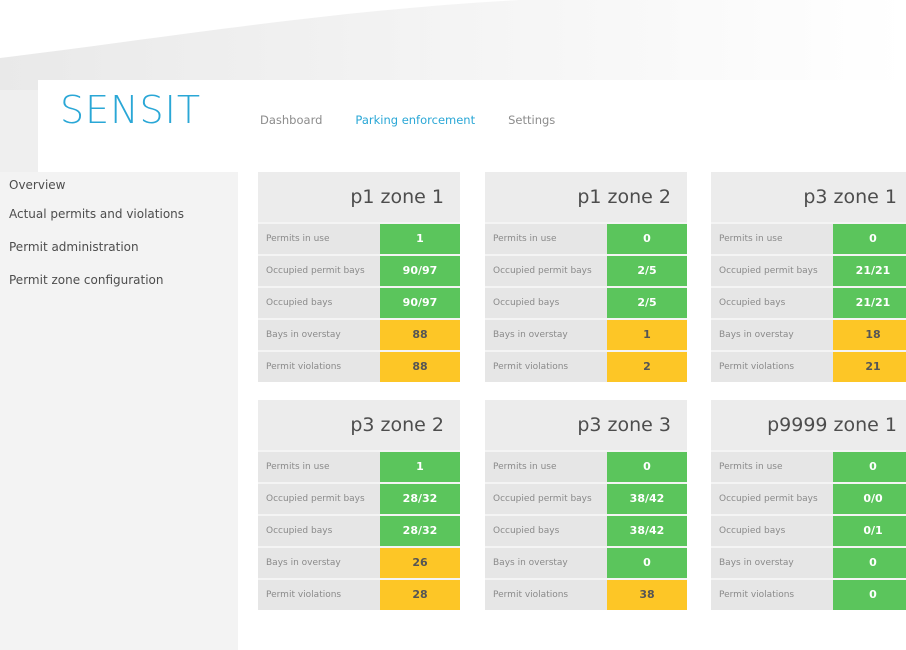 Image resolution: width=906 pixels, height=650 pixels. I want to click on sidebar-item-overview: Overview, so click(119, 185).